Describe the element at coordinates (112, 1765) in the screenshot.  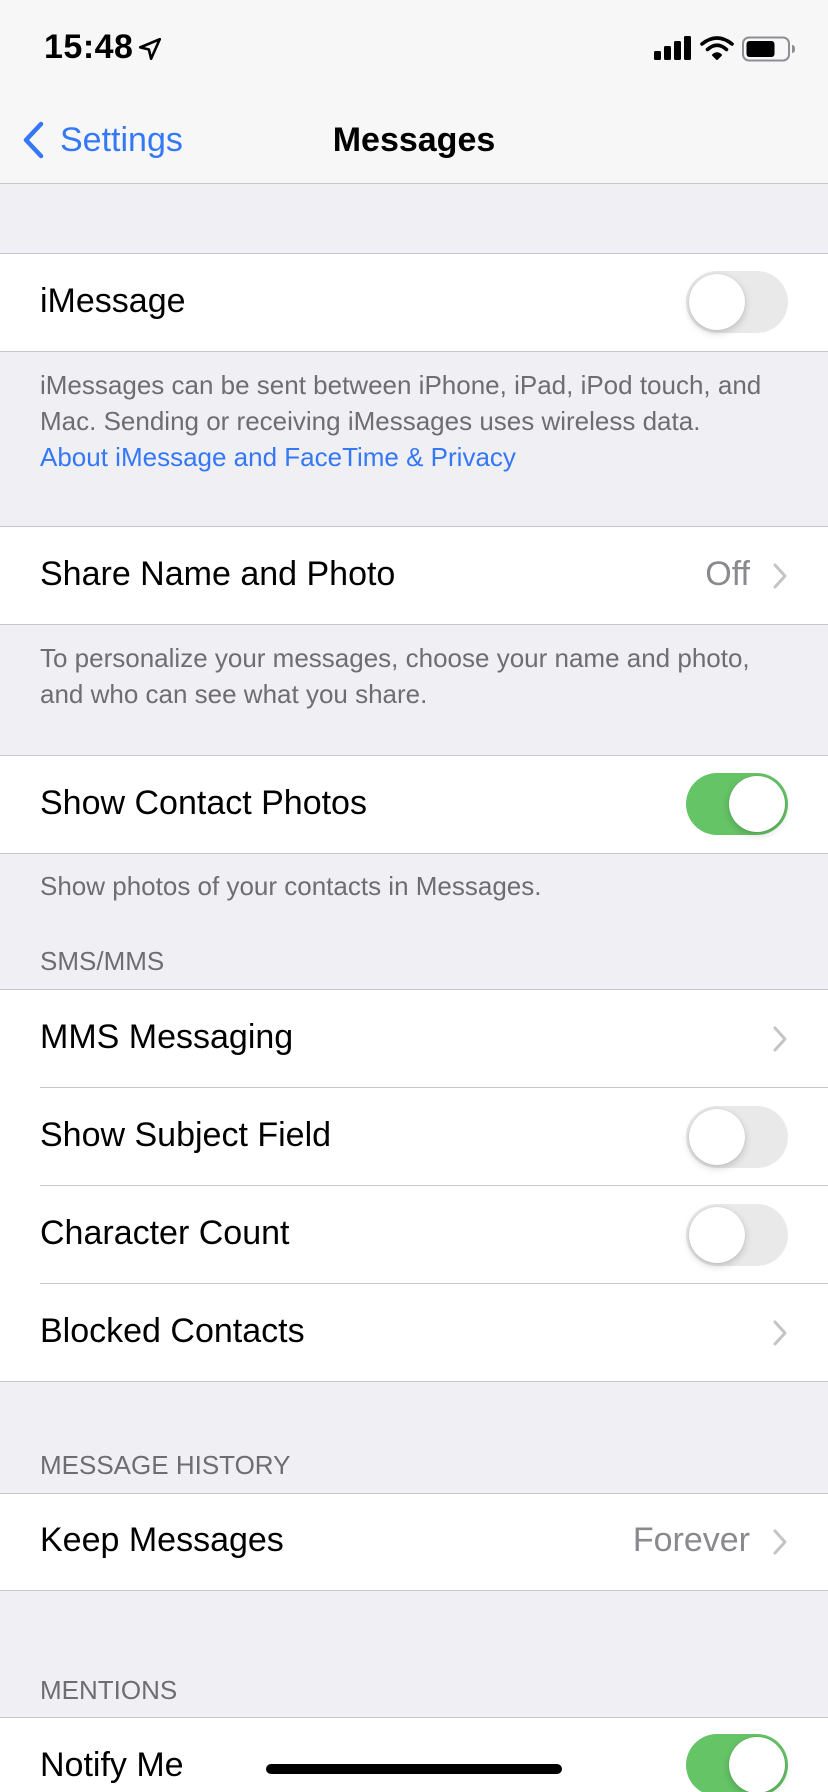
I see `notify-me-label: Notify Me` at that location.